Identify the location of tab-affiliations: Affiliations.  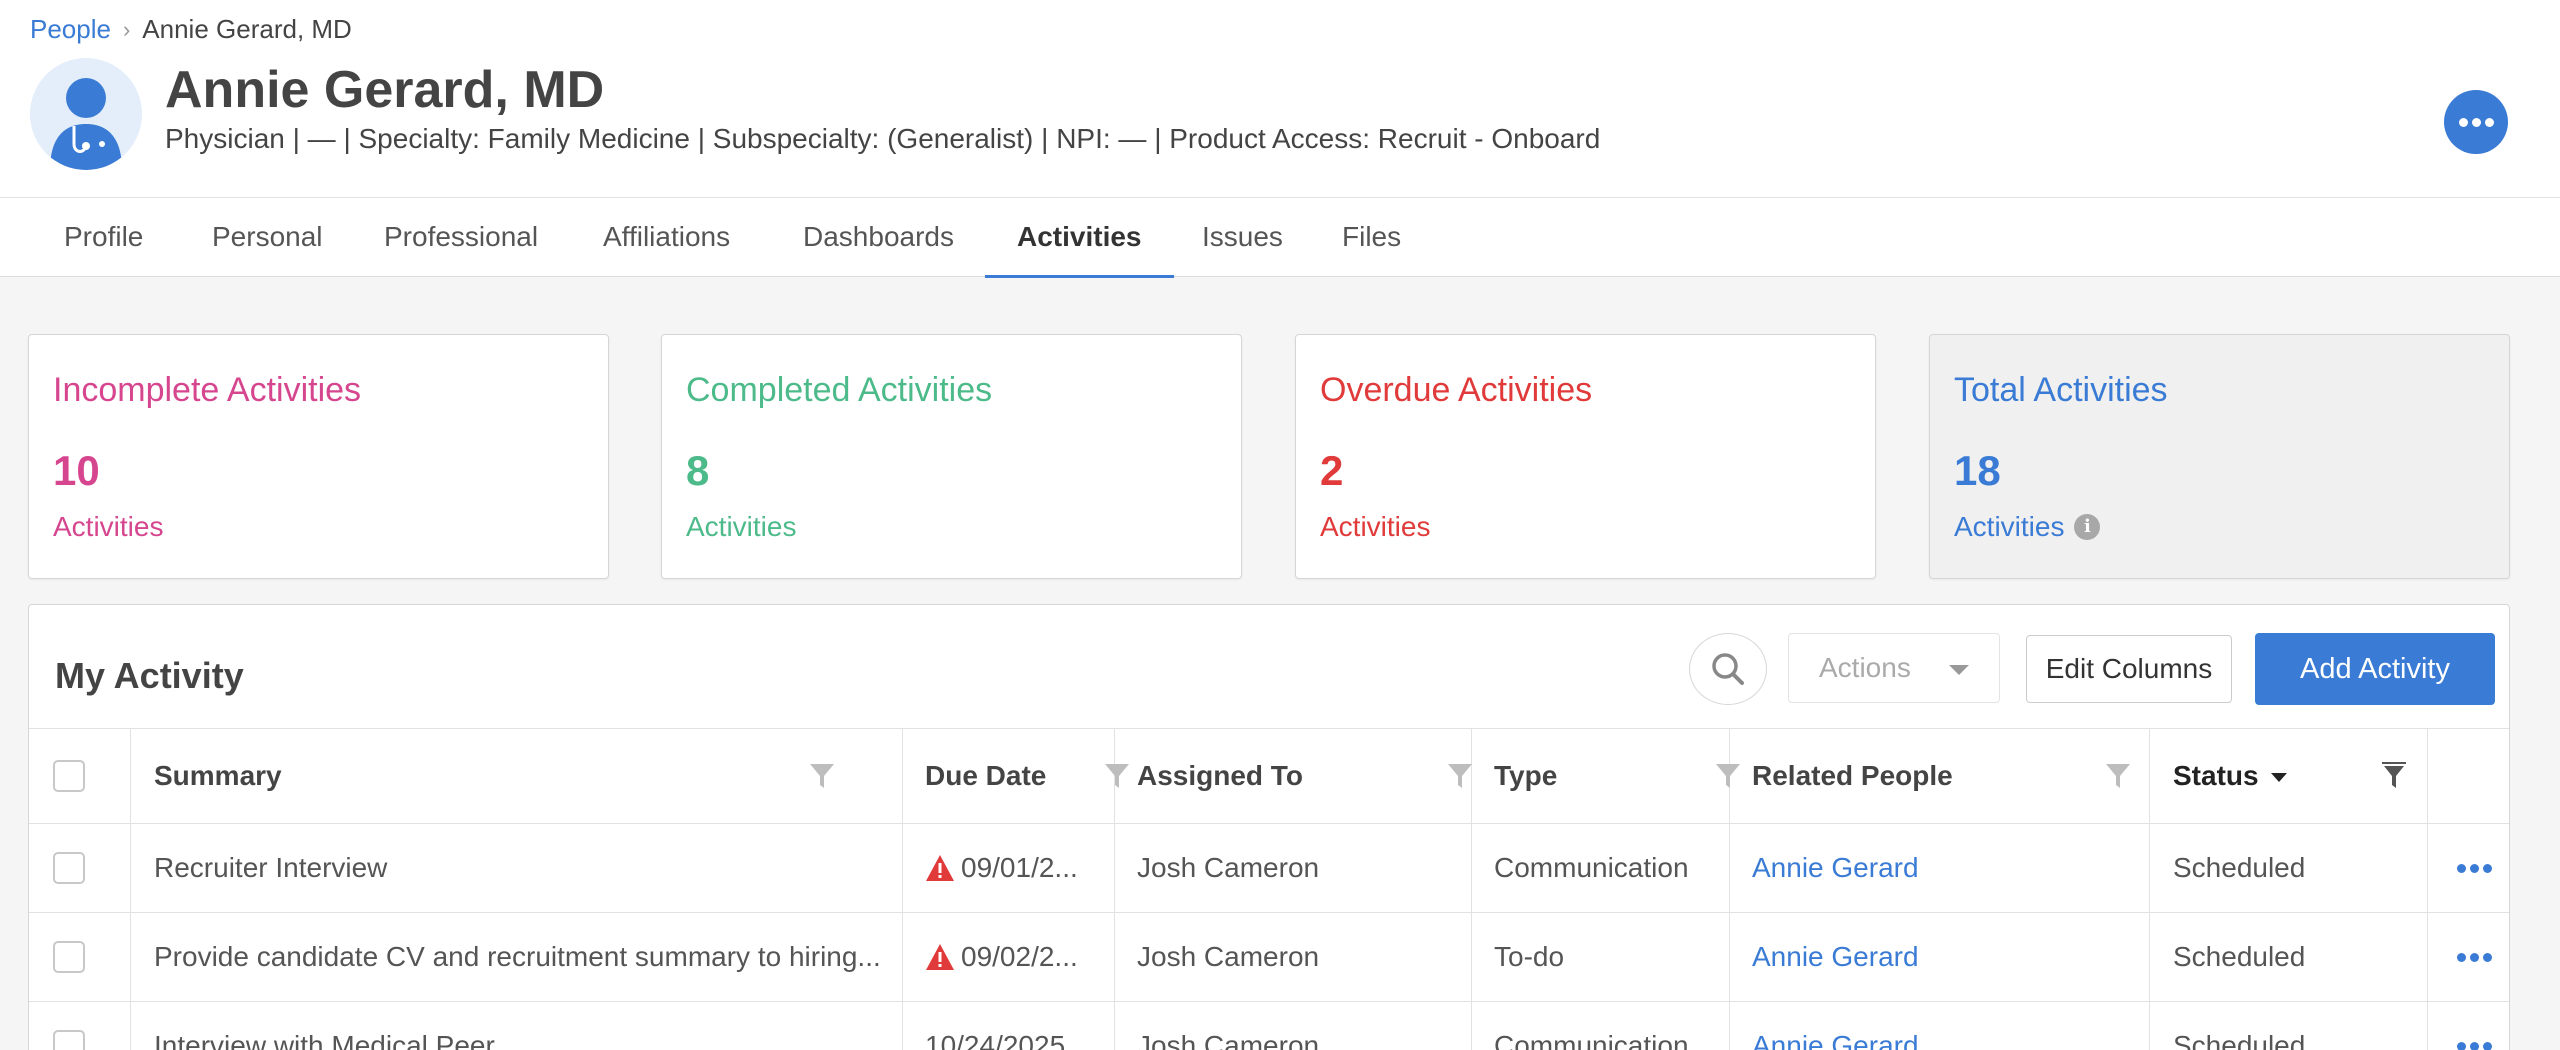
(666, 238).